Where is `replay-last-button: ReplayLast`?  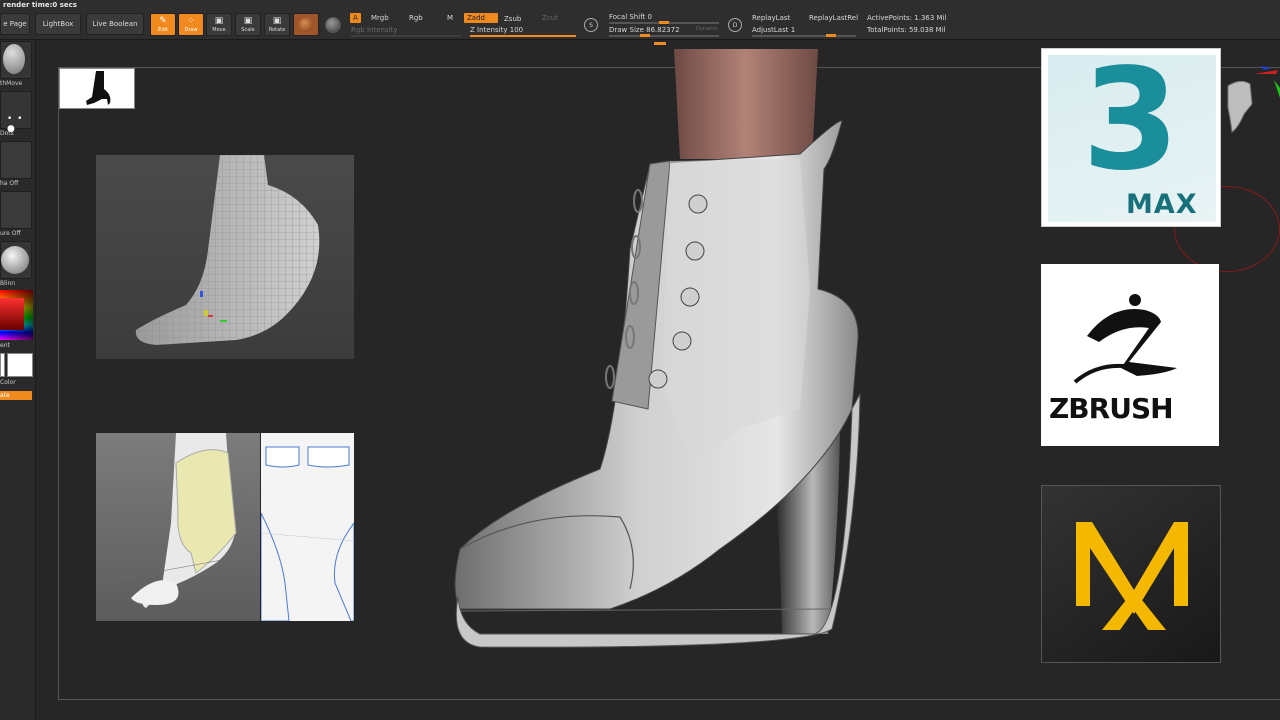
replay-last-button: ReplayLast is located at coordinates (771, 18).